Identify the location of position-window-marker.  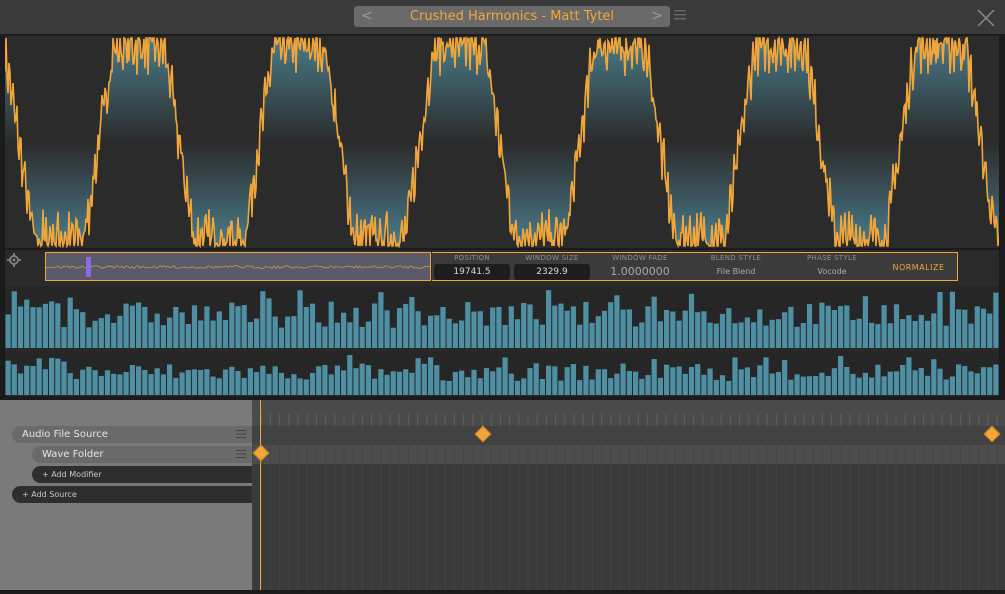
(88, 267).